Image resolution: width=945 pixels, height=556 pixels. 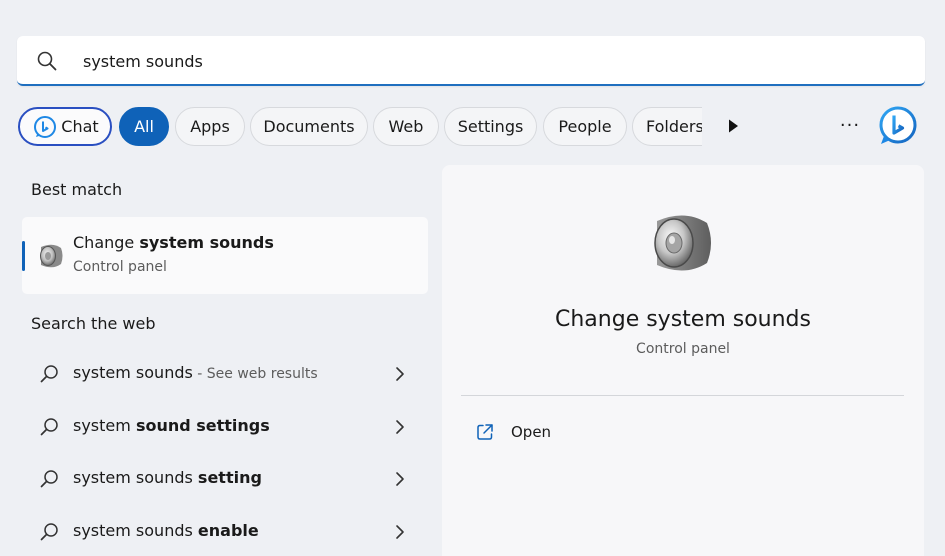 What do you see at coordinates (682, 395) in the screenshot?
I see `divider` at bounding box center [682, 395].